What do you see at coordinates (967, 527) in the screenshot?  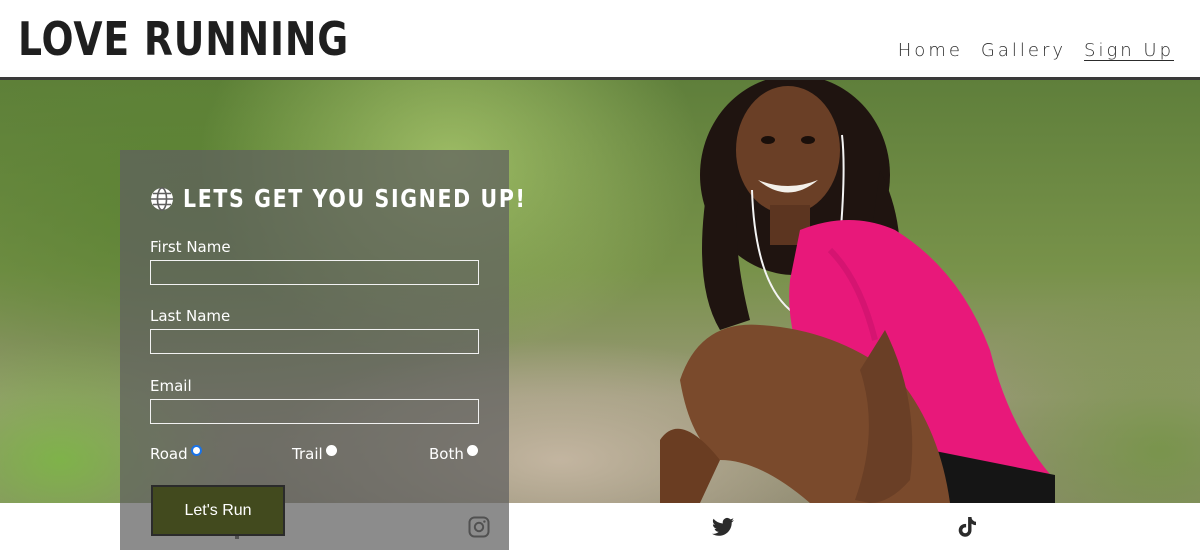 I see `tiktok-icon` at bounding box center [967, 527].